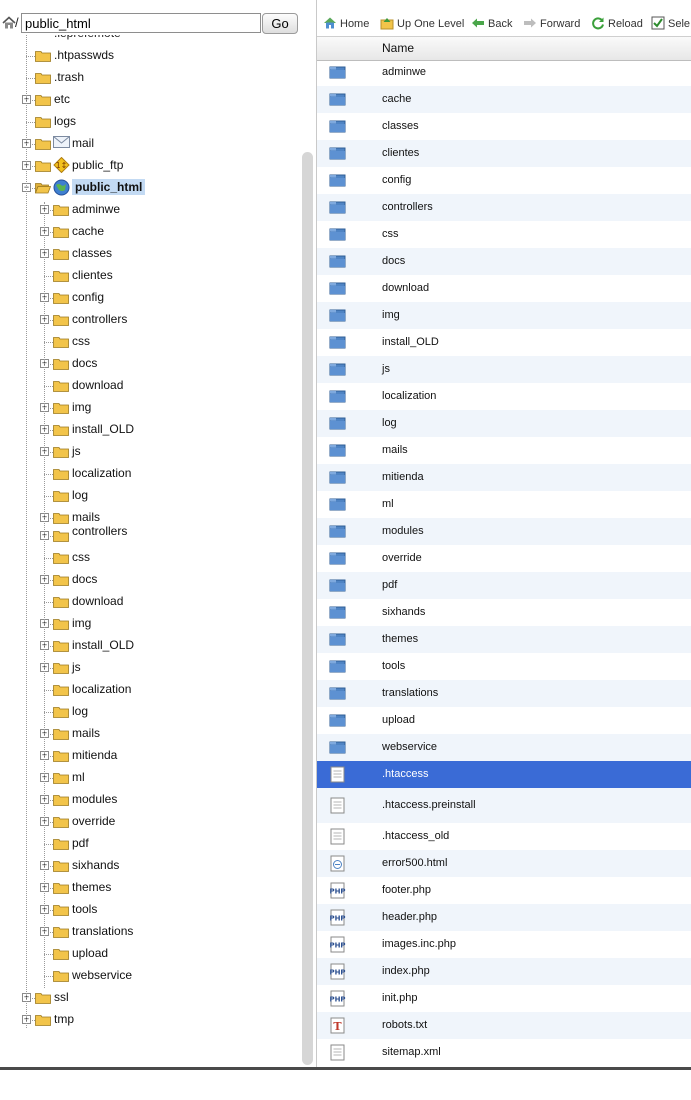 The image size is (691, 1100). I want to click on file-row: mitienda, so click(504, 477).